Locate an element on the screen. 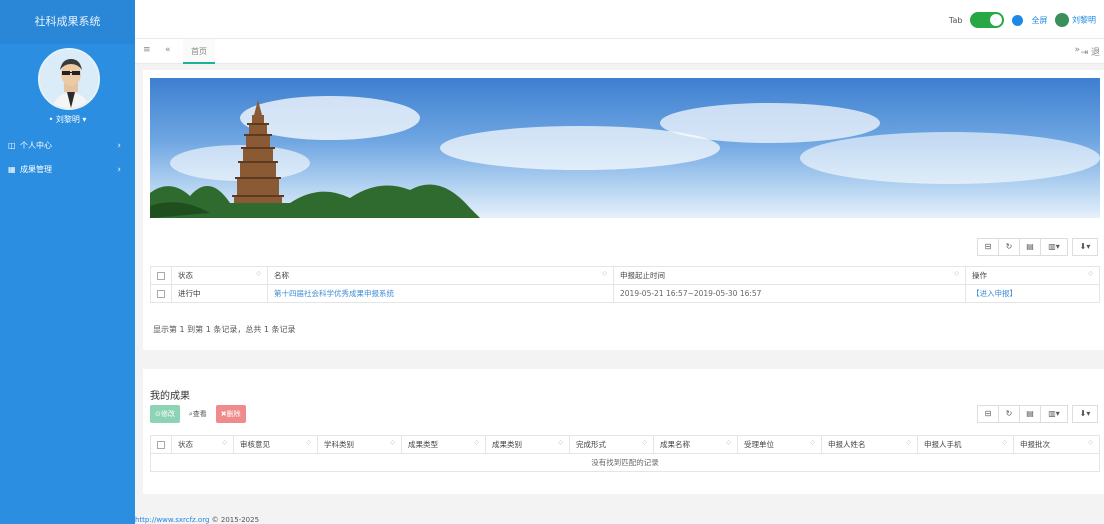 This screenshot has height=524, width=1104. sidebar-item-label: 个人中心 is located at coordinates (36, 145).